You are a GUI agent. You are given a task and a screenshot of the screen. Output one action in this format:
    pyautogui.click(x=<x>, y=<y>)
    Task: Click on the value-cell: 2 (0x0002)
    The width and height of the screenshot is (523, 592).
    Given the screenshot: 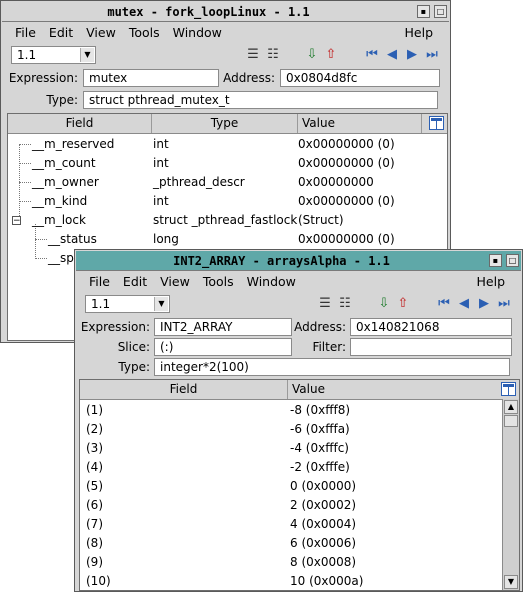 What is the action you would take?
    pyautogui.click(x=323, y=505)
    